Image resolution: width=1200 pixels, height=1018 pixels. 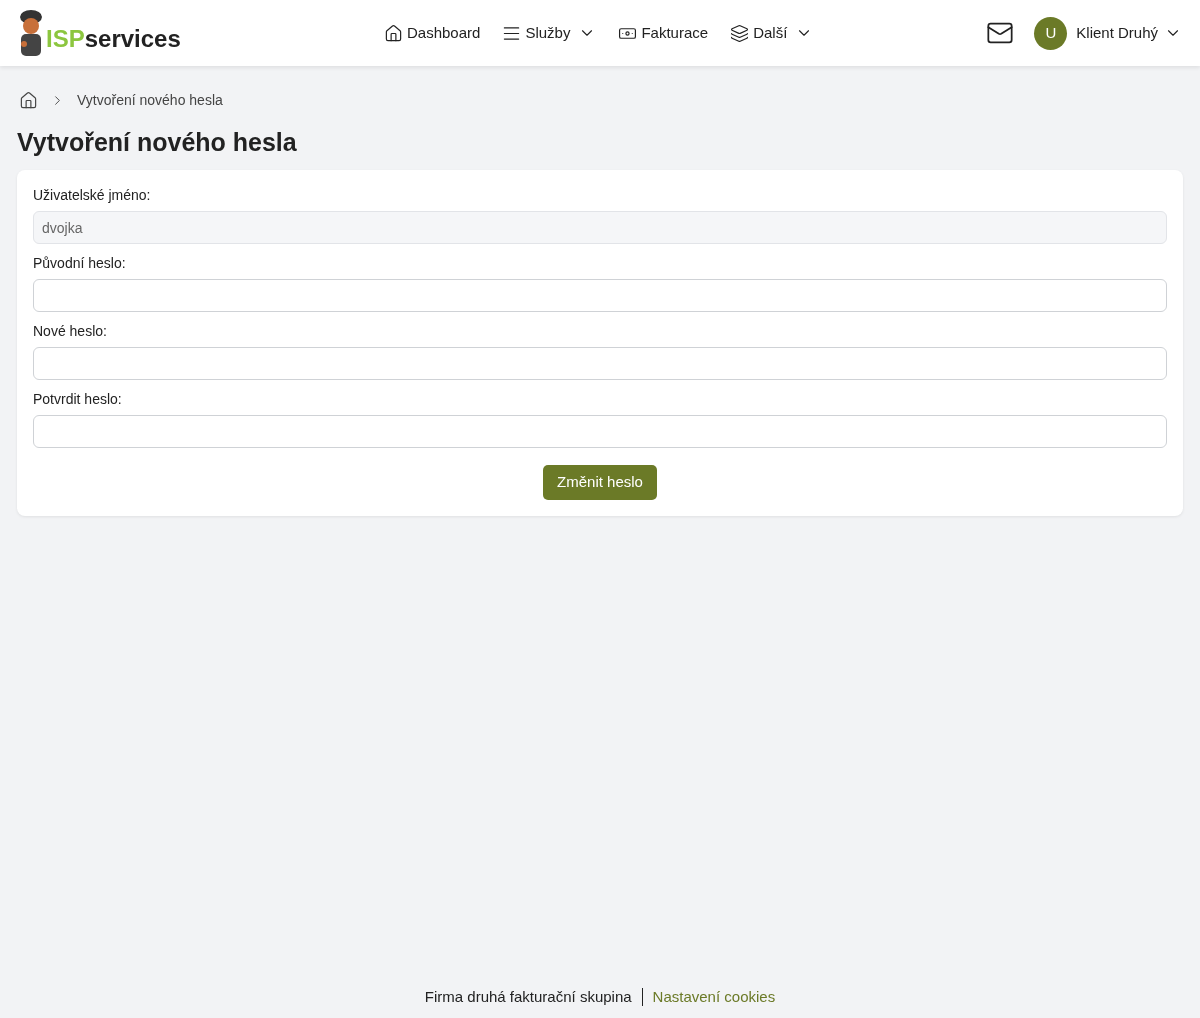 What do you see at coordinates (1117, 33) in the screenshot?
I see `user-name: Klient Druhý` at bounding box center [1117, 33].